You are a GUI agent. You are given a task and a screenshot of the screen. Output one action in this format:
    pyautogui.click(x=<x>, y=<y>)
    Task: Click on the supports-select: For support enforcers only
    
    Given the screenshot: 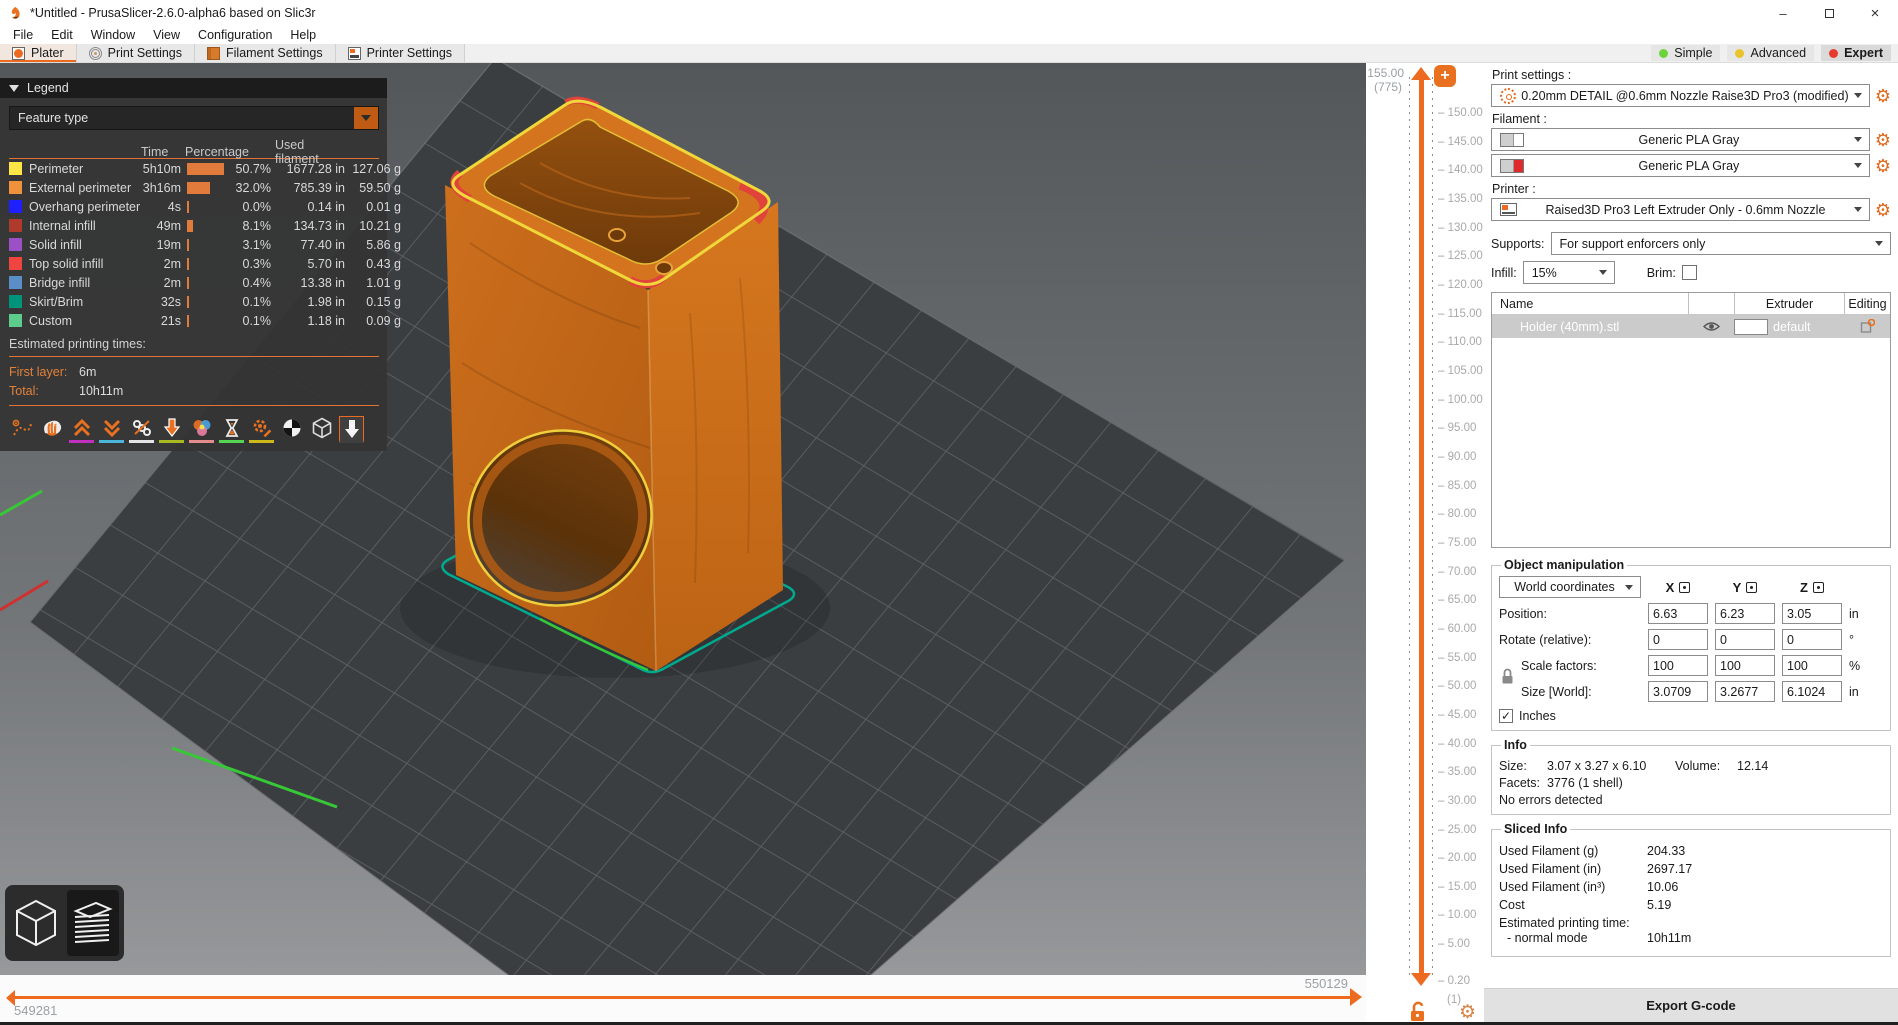 What is the action you would take?
    pyautogui.click(x=1720, y=243)
    